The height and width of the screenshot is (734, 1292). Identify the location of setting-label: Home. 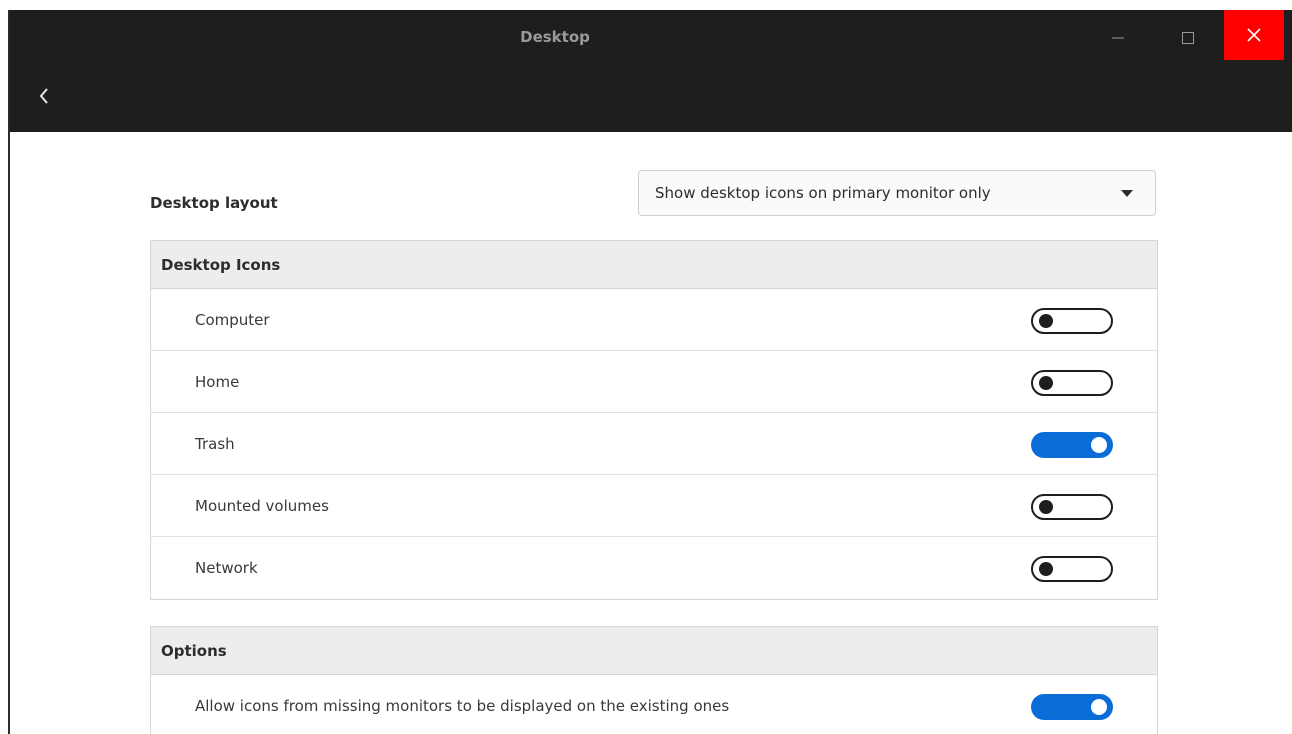
(217, 381).